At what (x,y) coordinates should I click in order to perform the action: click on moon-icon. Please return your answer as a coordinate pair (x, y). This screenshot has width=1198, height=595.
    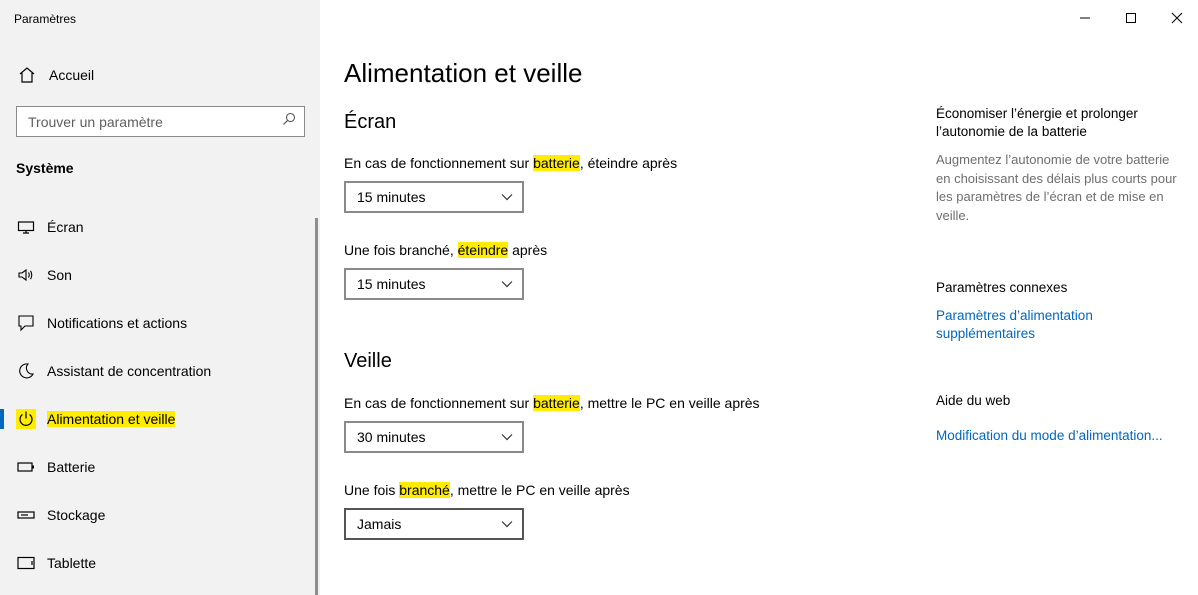
    Looking at the image, I should click on (26, 371).